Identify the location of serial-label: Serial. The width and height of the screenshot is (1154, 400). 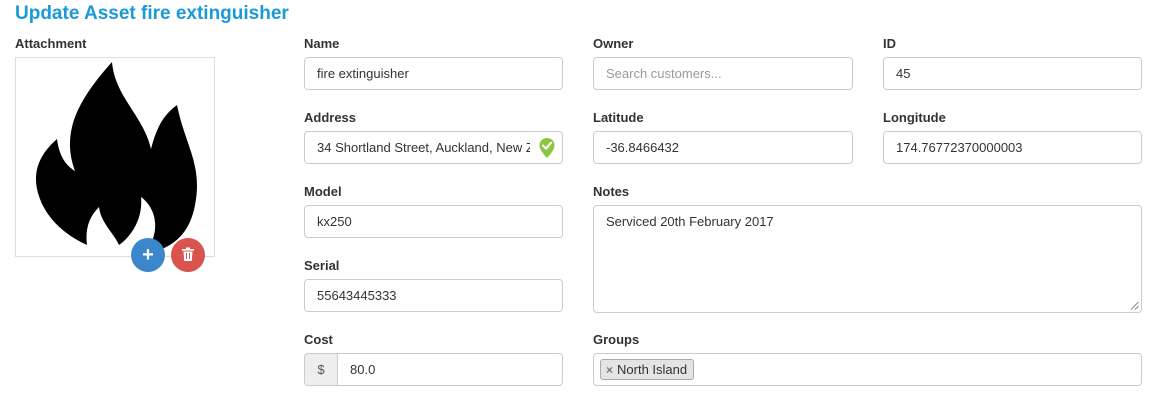
(322, 265).